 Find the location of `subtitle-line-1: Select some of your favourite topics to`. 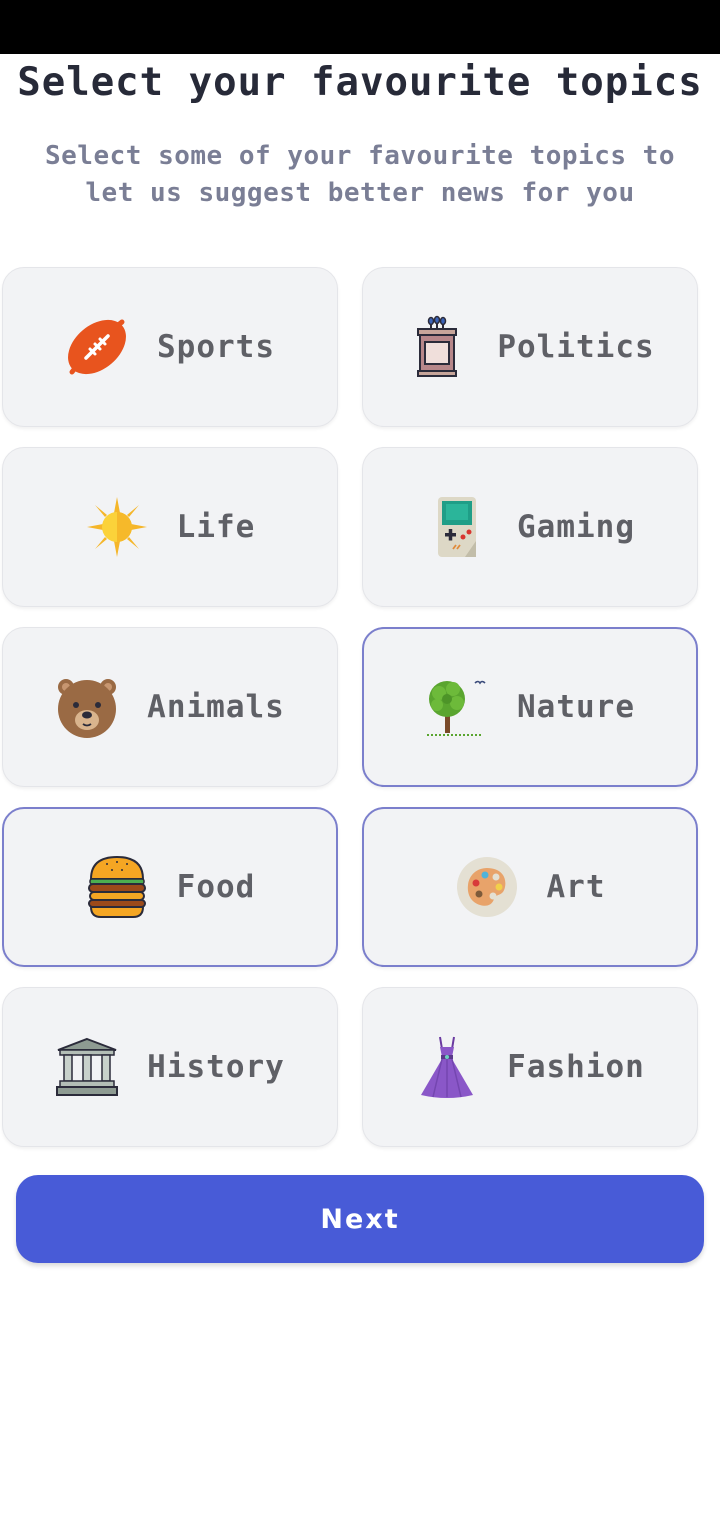

subtitle-line-1: Select some of your favourite topics to is located at coordinates (360, 156).